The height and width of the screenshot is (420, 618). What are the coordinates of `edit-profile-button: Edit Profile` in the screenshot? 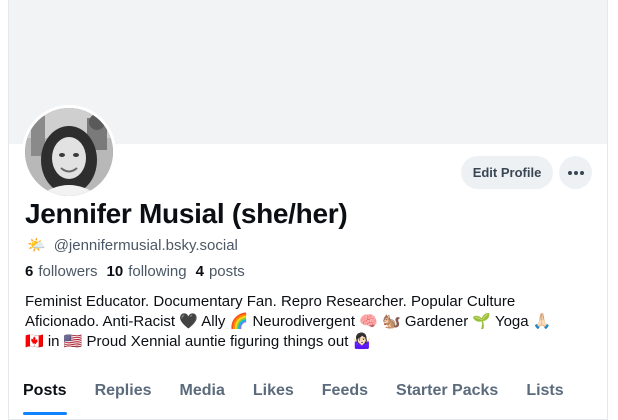 It's located at (507, 172).